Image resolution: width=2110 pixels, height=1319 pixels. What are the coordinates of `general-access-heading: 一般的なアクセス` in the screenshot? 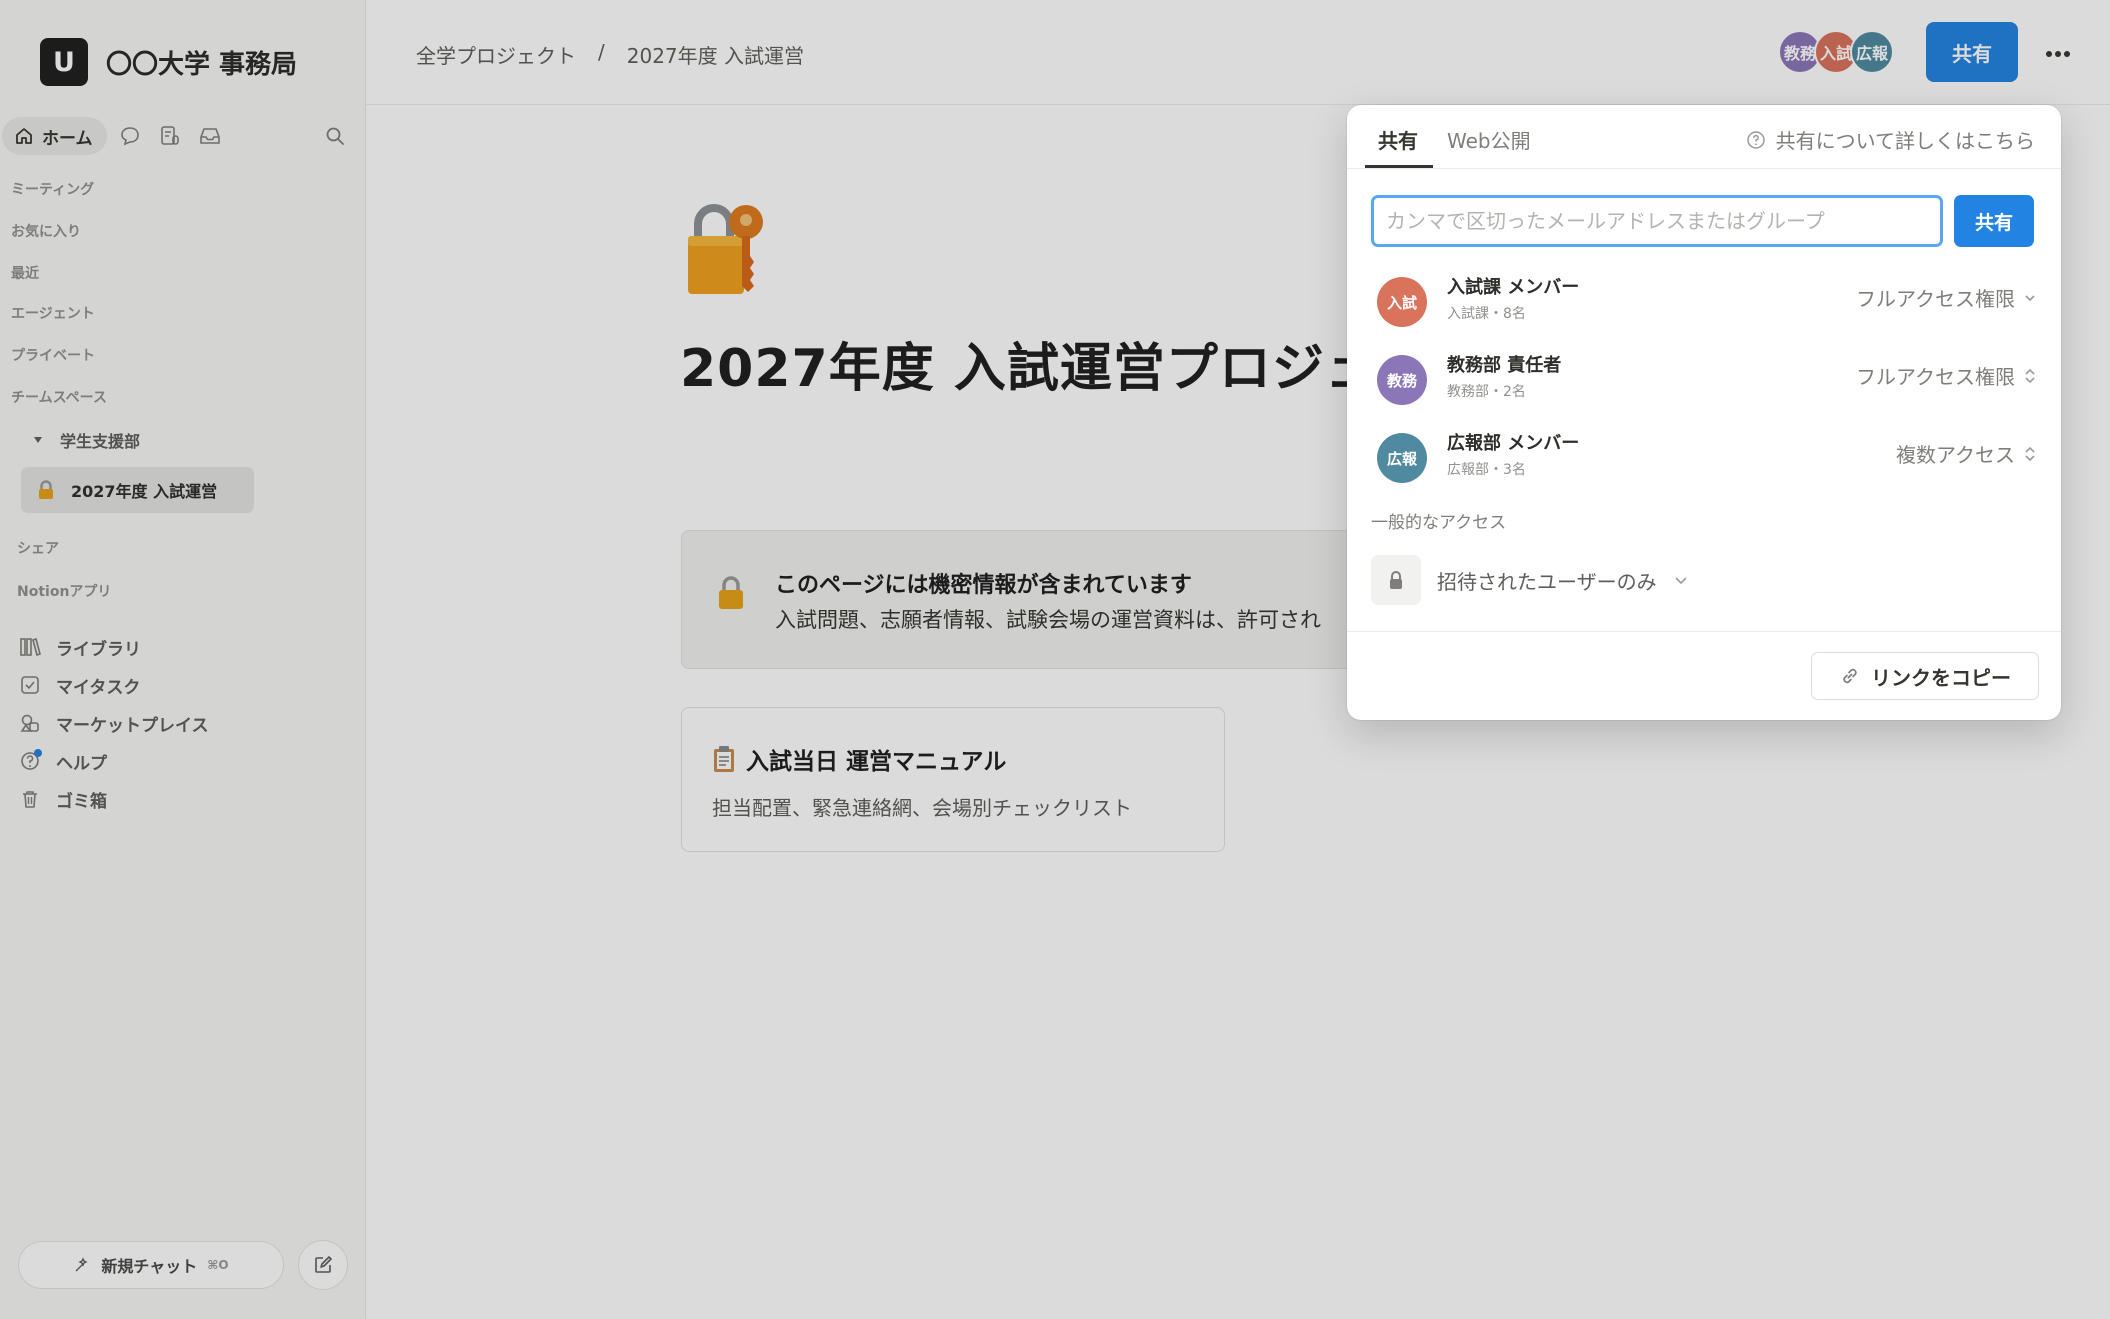 It's located at (1439, 523).